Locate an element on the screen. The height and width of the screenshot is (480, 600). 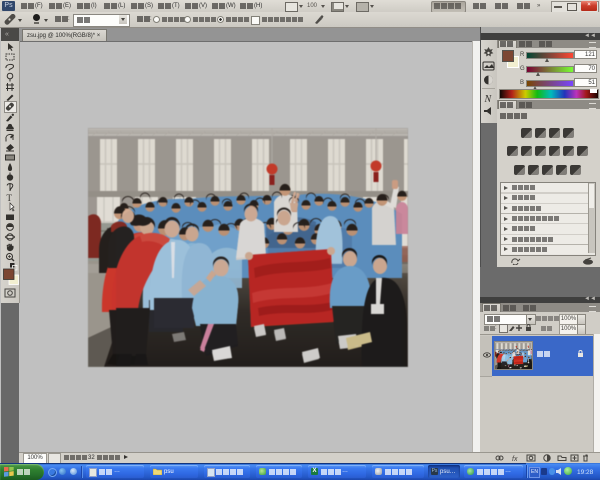
svg-text: fx is located at coordinates (515, 459).